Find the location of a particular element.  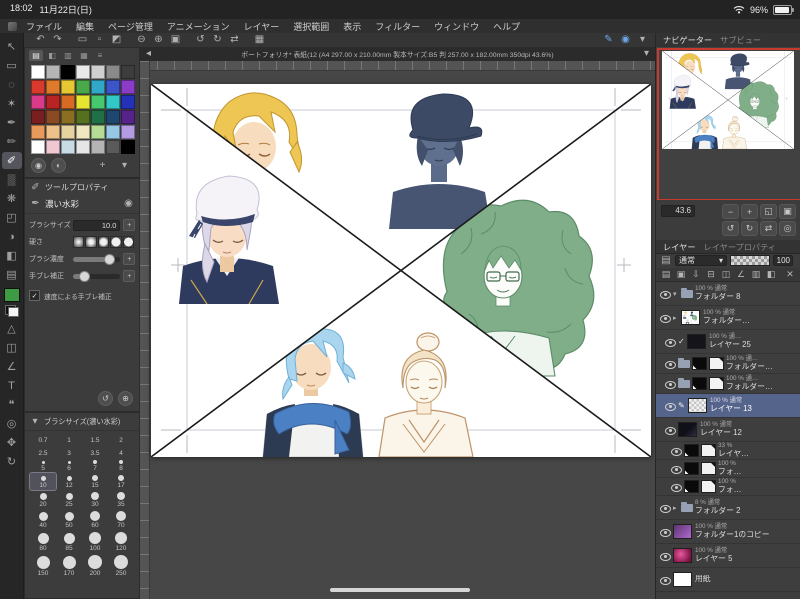

frame-tool-icon: ◫ is located at coordinates (12, 347).